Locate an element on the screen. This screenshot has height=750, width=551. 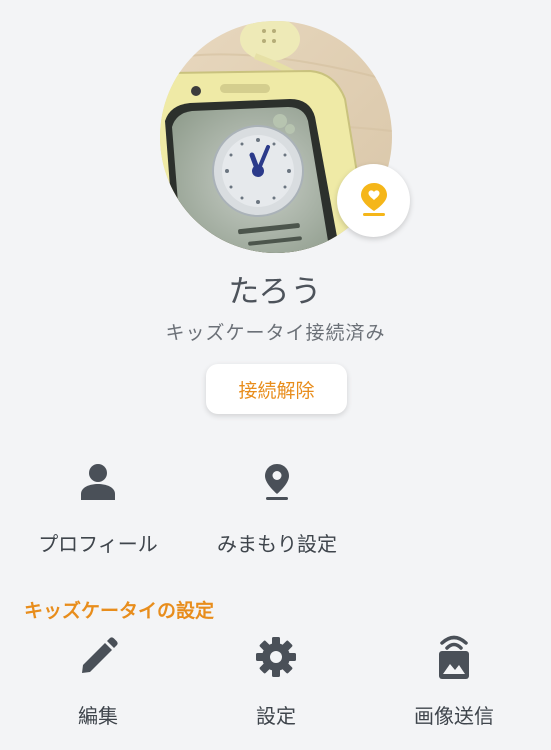
disconnect-button: 接続解除 is located at coordinates (276, 389).